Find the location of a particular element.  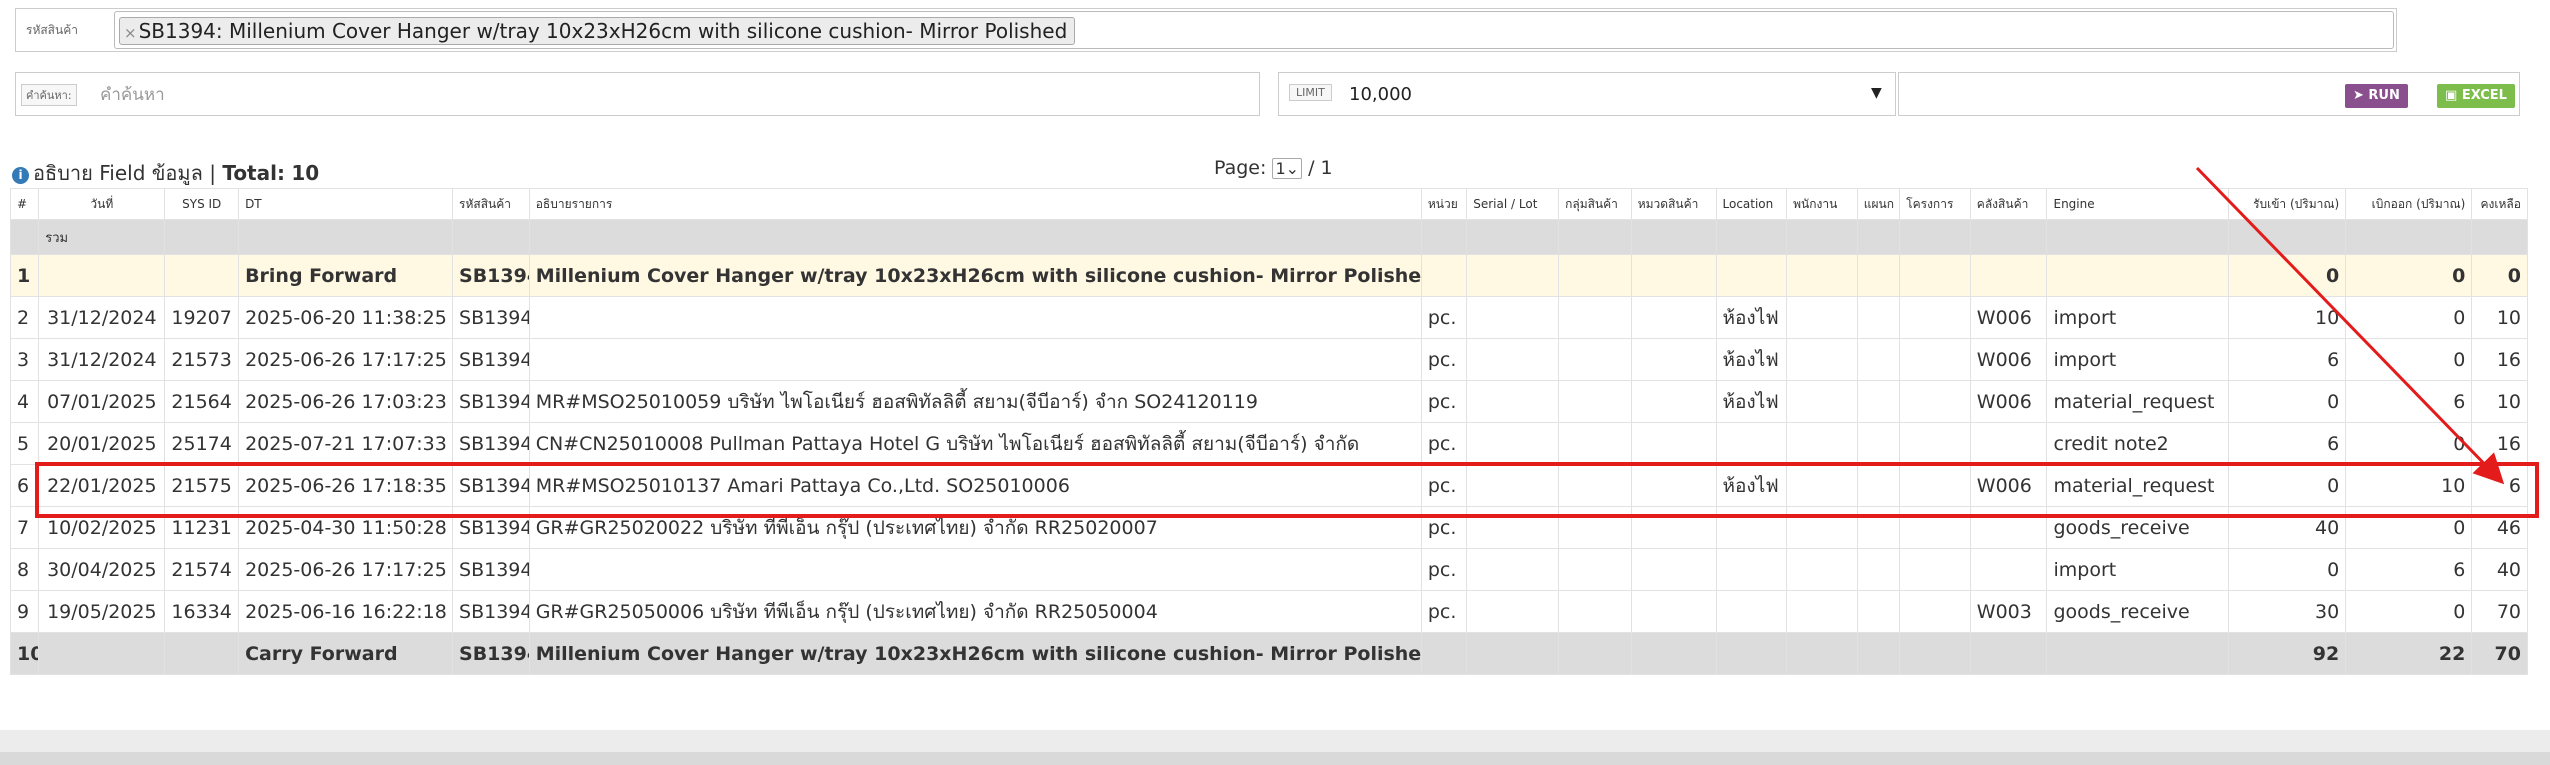

column-header: DT is located at coordinates (346, 204).